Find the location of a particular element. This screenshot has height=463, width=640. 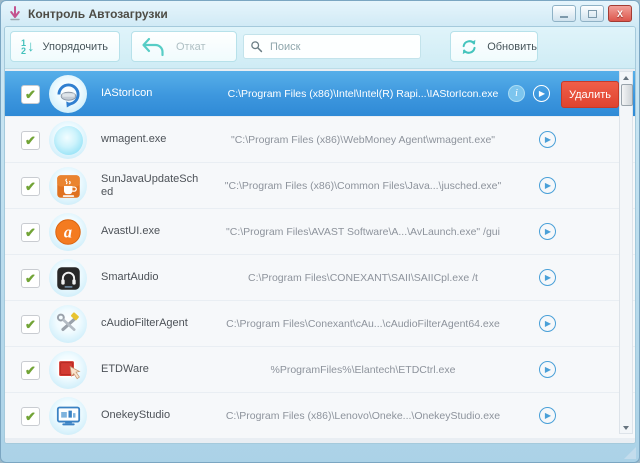

svg-text: a is located at coordinates (68, 232).